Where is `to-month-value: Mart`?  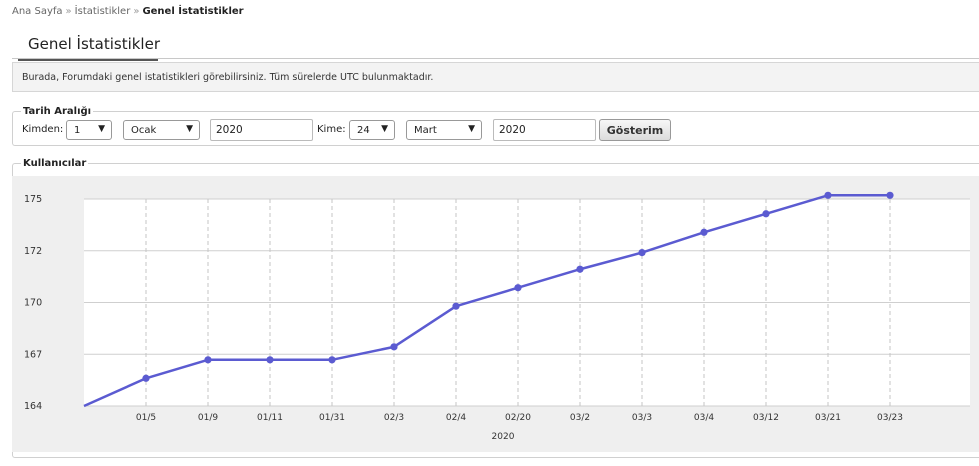 to-month-value: Mart is located at coordinates (425, 130).